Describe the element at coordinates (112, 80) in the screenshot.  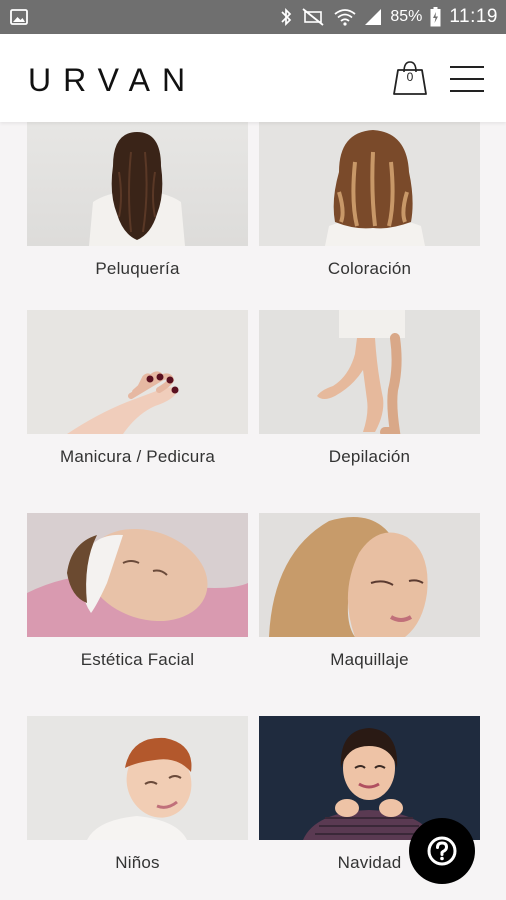
I see `brand-logo: URVAN` at that location.